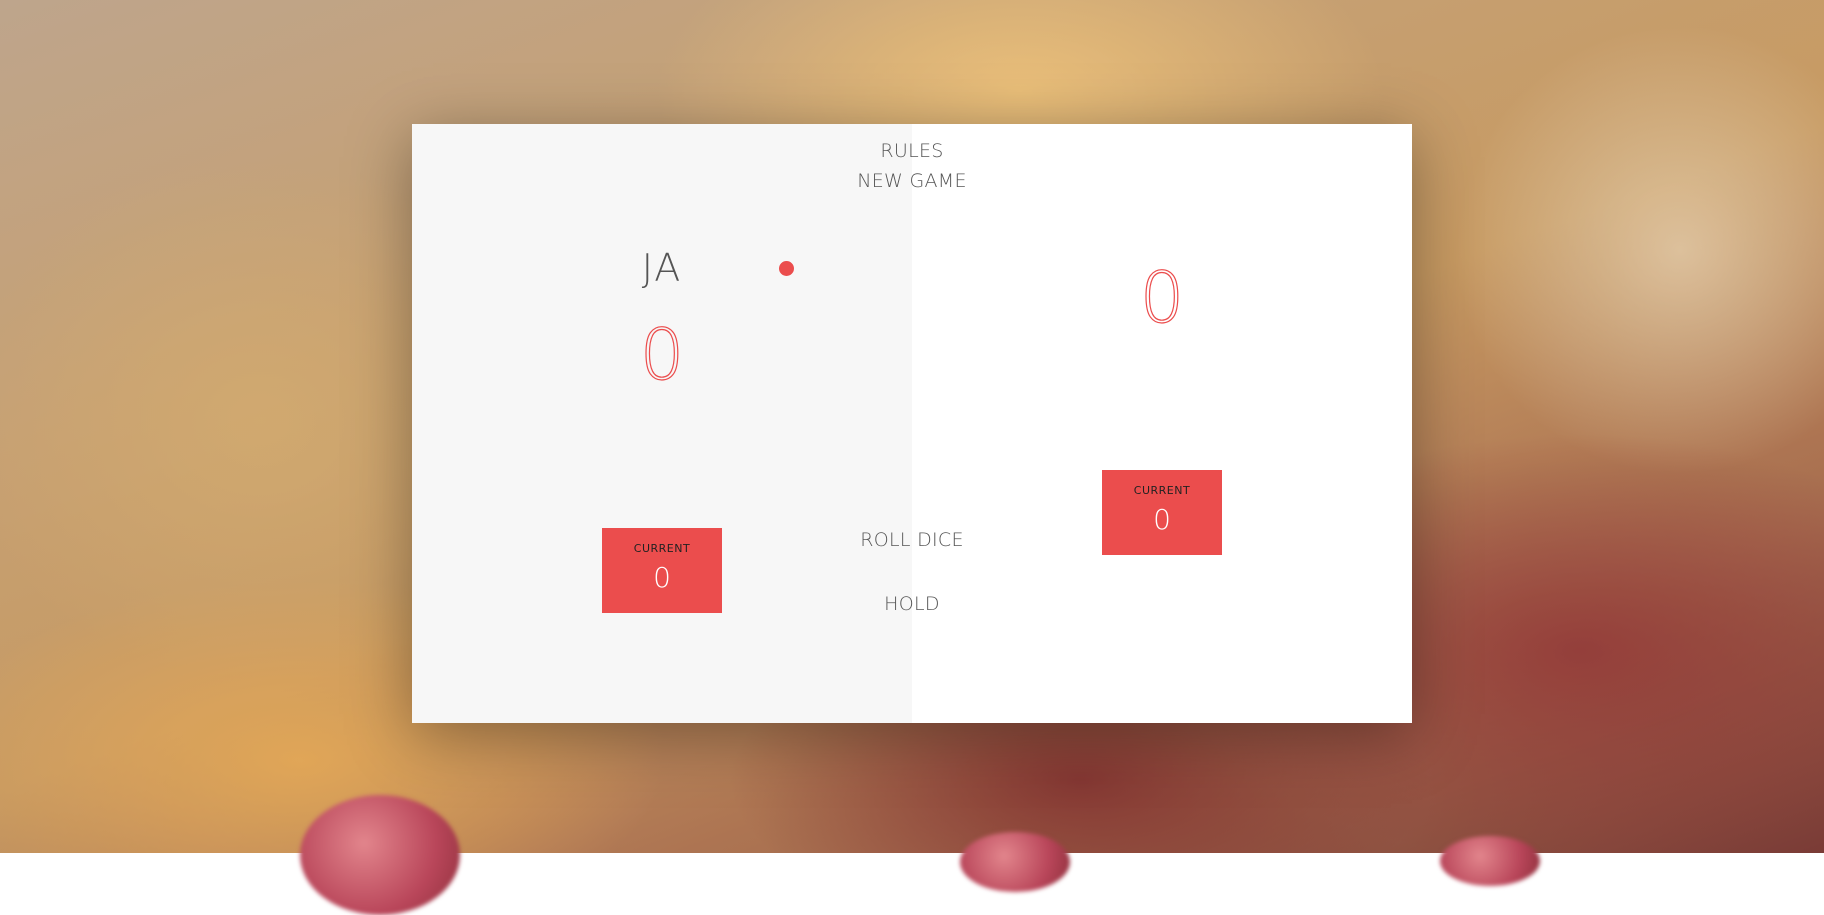 This screenshot has height=915, width=1824. I want to click on player-0-name: JA, so click(662, 268).